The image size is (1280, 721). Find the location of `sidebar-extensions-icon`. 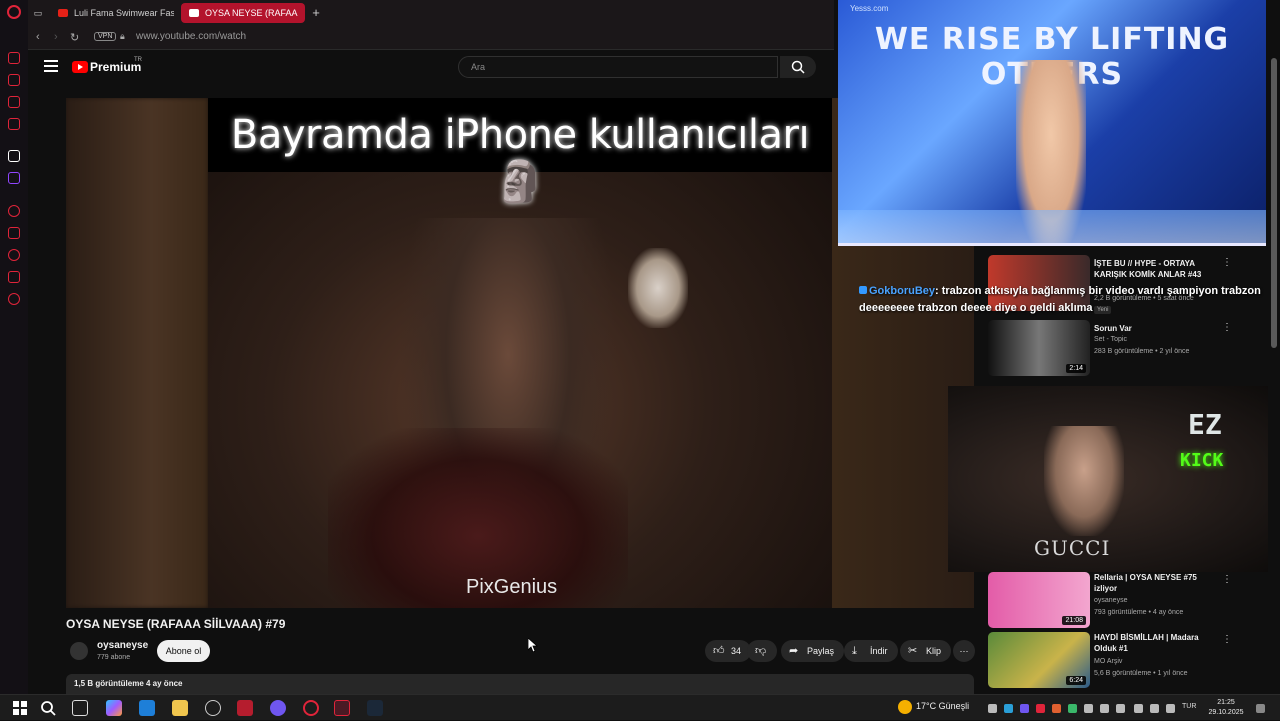

sidebar-extensions-icon is located at coordinates (14, 80).